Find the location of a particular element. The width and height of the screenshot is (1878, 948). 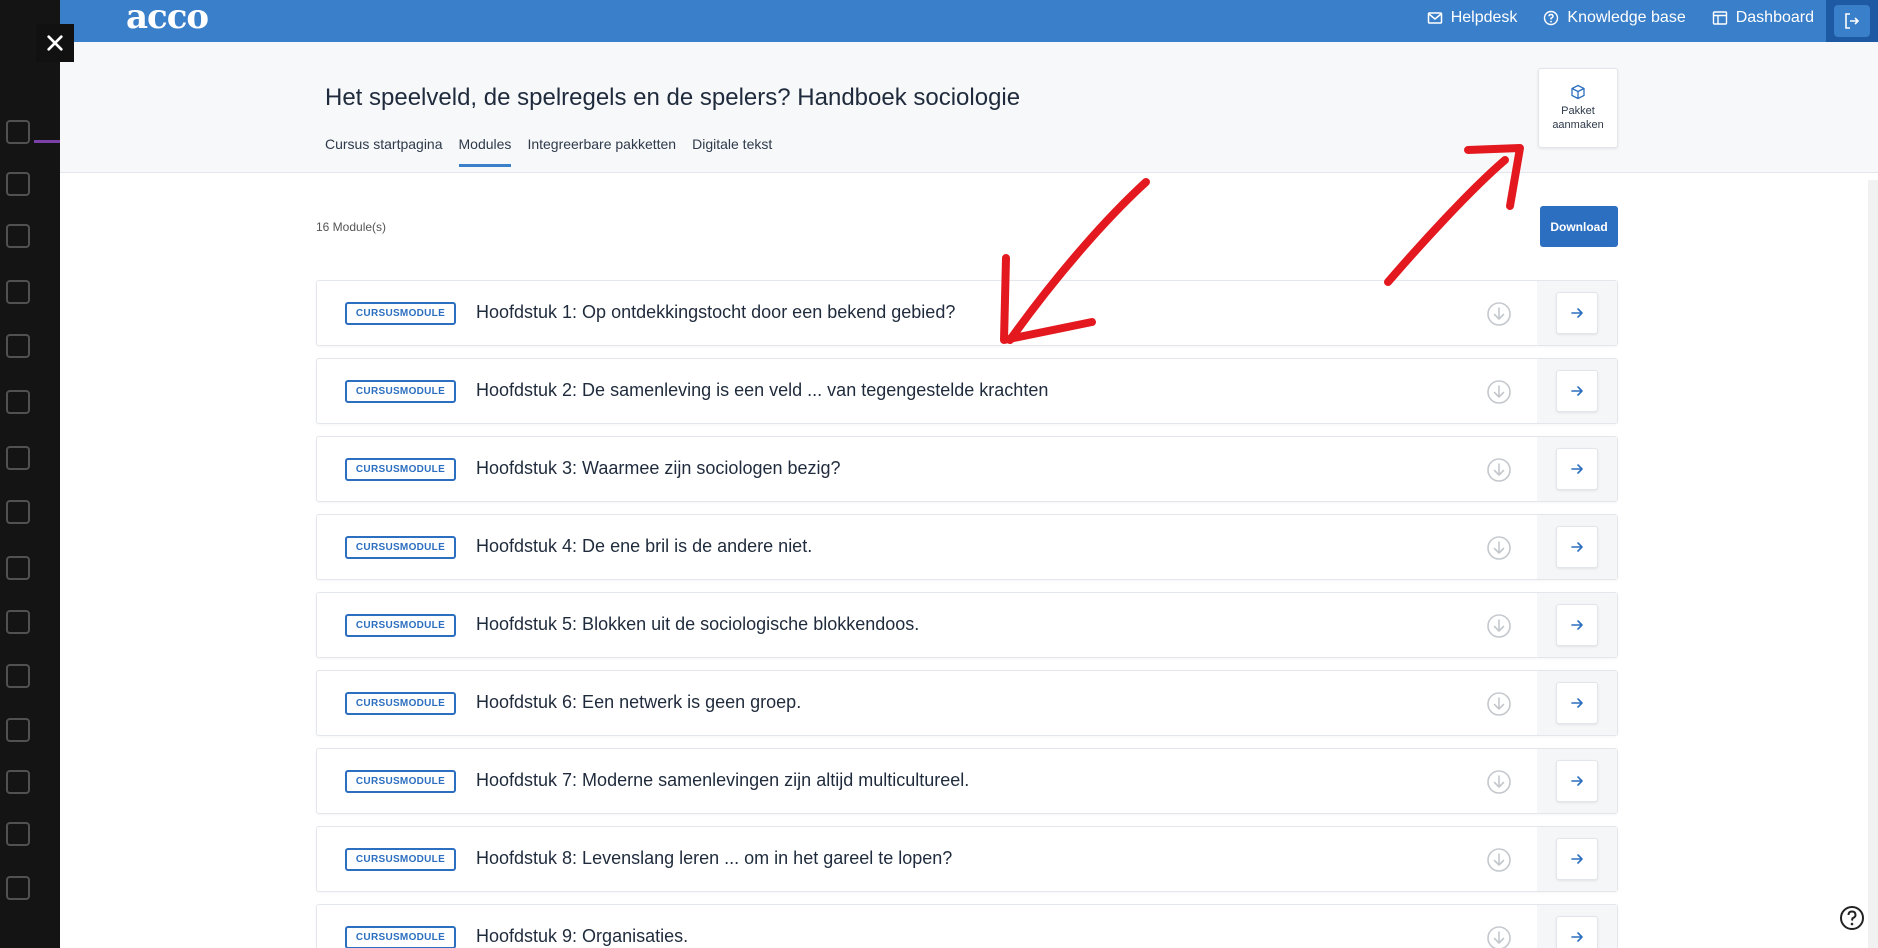

create-package-button: Pakket aanmaken is located at coordinates (1578, 108).